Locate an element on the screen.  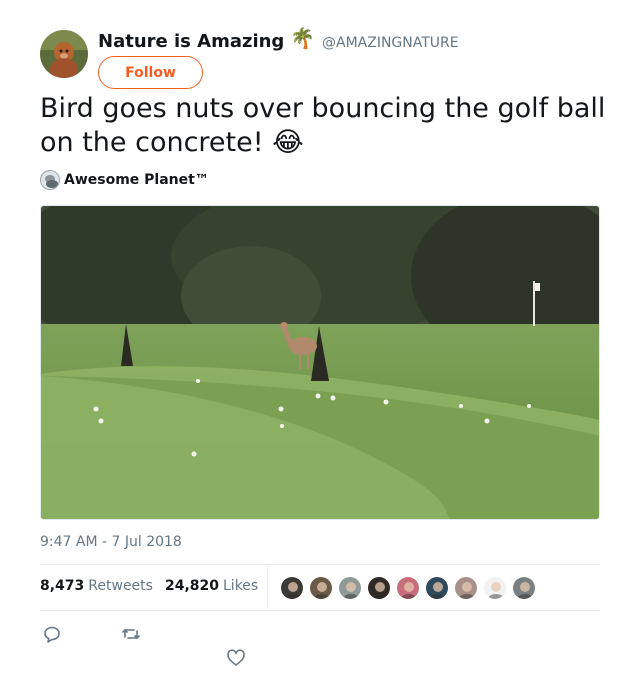
divider-bottom is located at coordinates (320, 610).